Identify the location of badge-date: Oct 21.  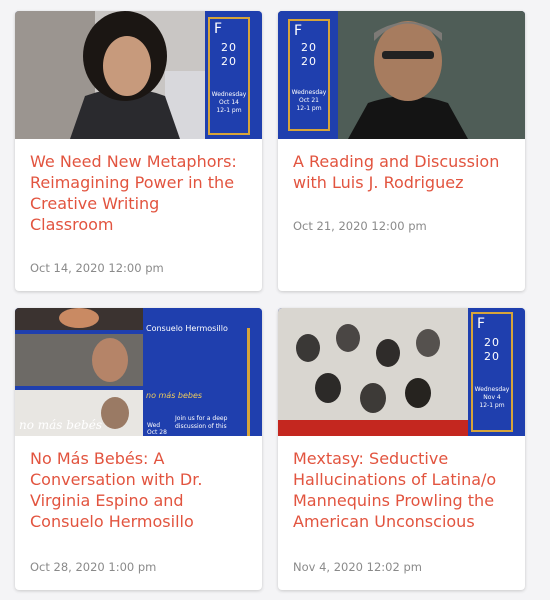
(309, 100).